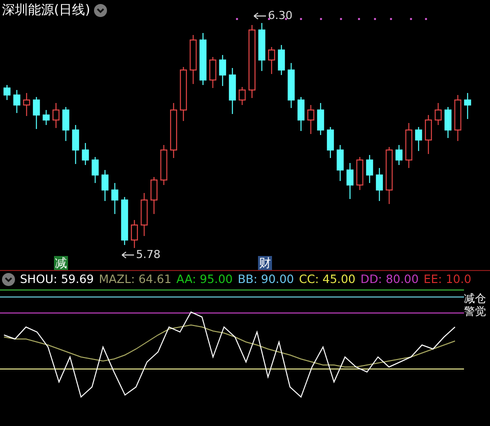 This screenshot has height=426, width=490. What do you see at coordinates (327, 279) in the screenshot?
I see `indicator-value: CC: 45.00` at bounding box center [327, 279].